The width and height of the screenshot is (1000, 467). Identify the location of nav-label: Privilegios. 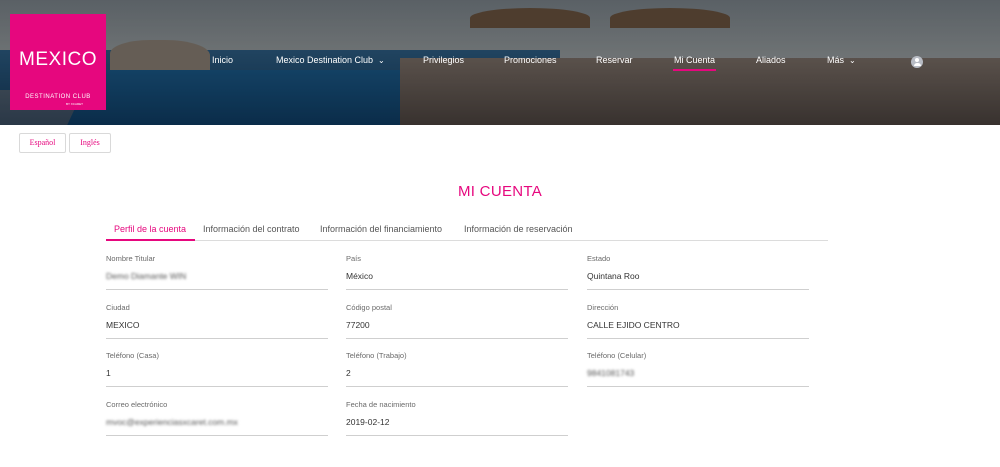
(444, 60).